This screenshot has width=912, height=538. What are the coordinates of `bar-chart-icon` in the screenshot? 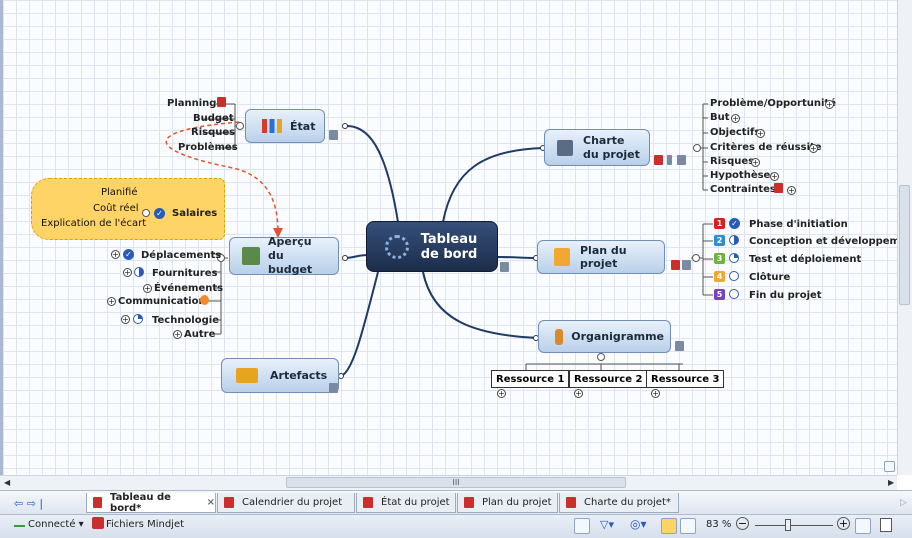 It's located at (272, 126).